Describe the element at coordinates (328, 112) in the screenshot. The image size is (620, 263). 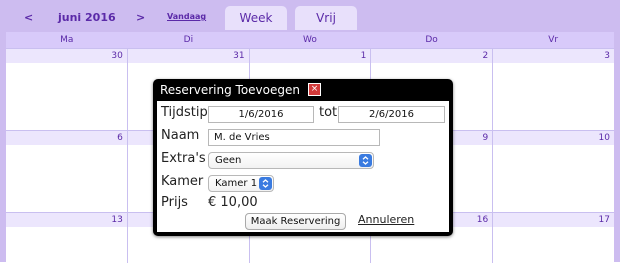
I see `to-label: tot` at that location.